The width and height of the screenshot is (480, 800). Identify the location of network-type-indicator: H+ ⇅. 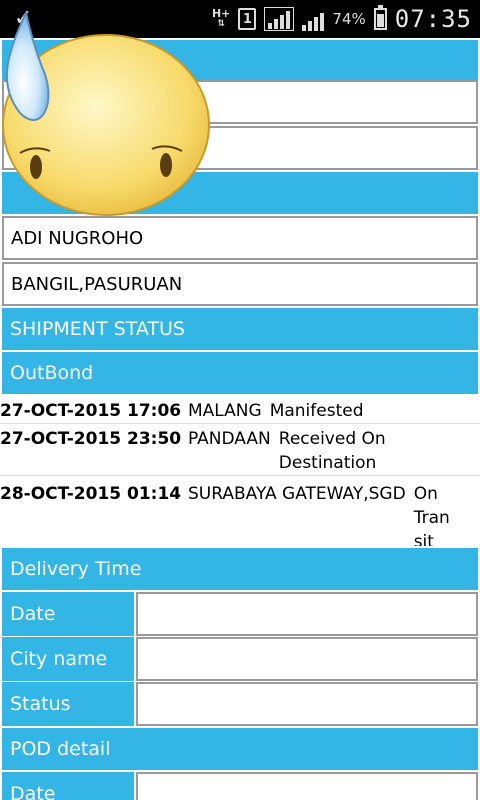
(221, 18).